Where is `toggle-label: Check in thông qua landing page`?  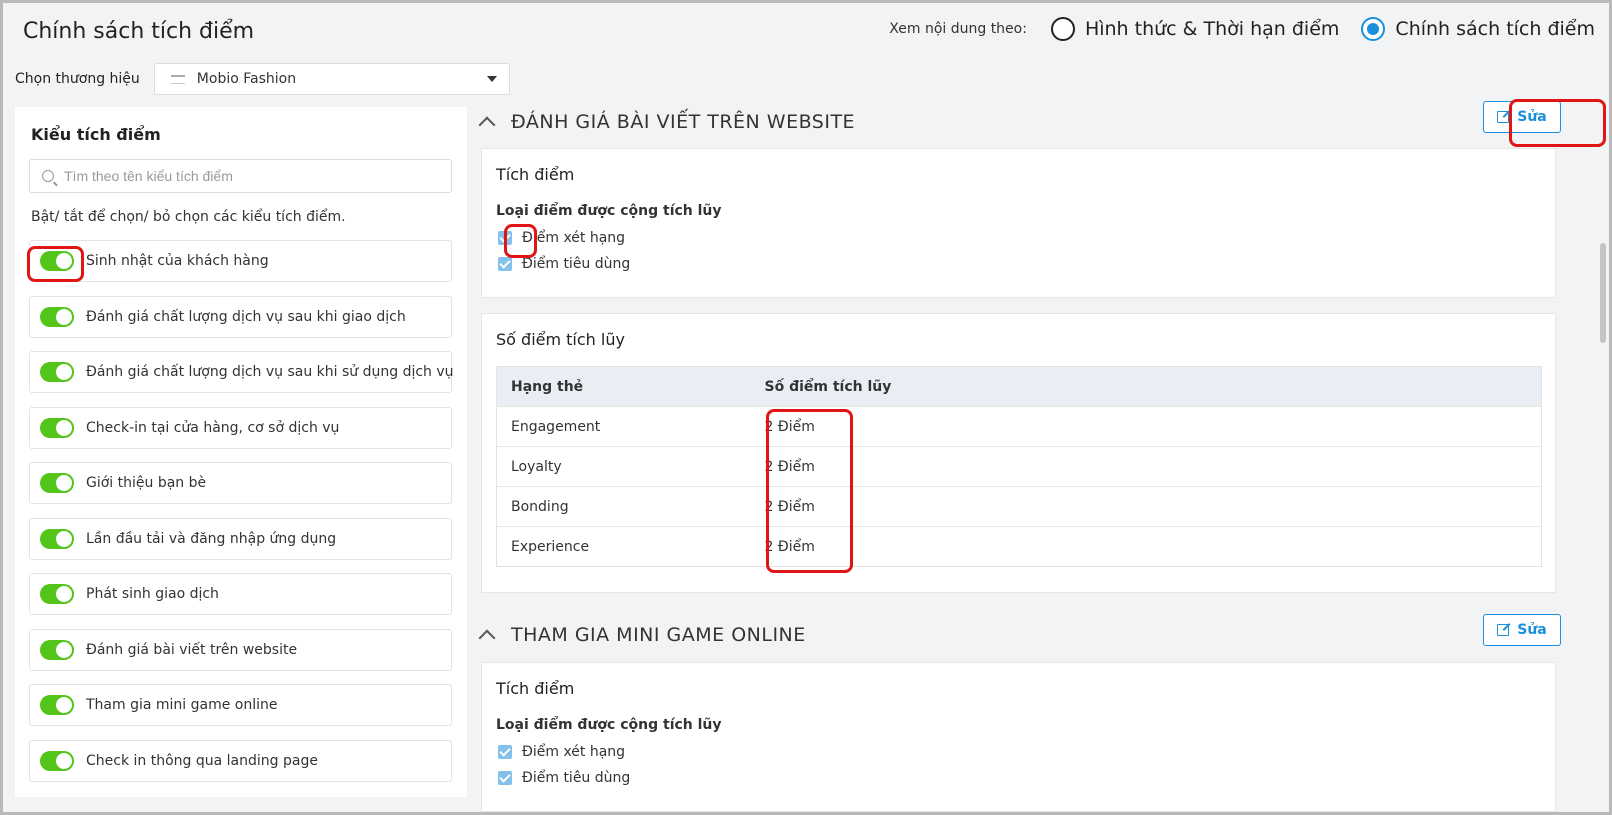
toggle-label: Check in thông qua landing page is located at coordinates (202, 760).